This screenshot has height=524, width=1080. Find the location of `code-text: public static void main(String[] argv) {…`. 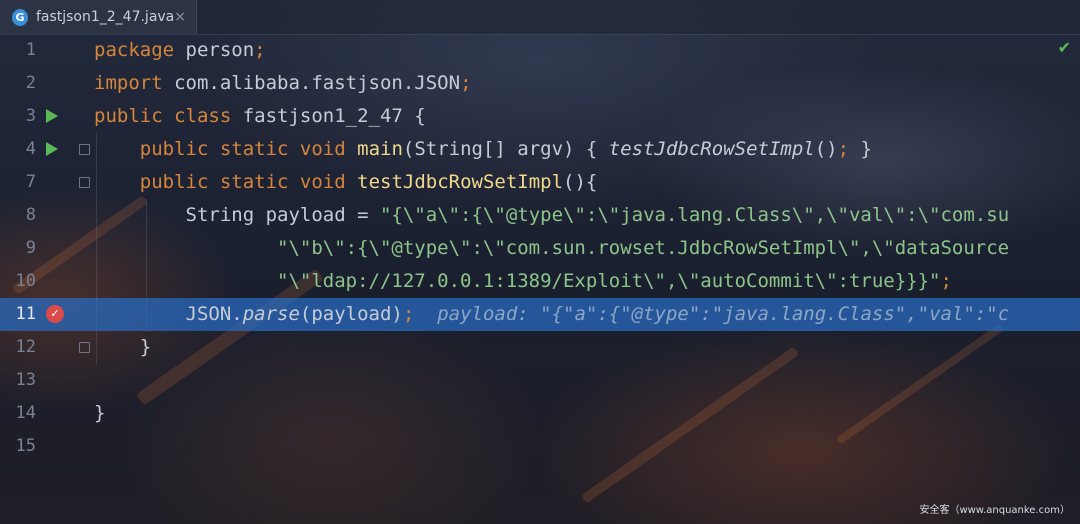

code-text: public static void main(String[] argv) {… is located at coordinates (483, 149).